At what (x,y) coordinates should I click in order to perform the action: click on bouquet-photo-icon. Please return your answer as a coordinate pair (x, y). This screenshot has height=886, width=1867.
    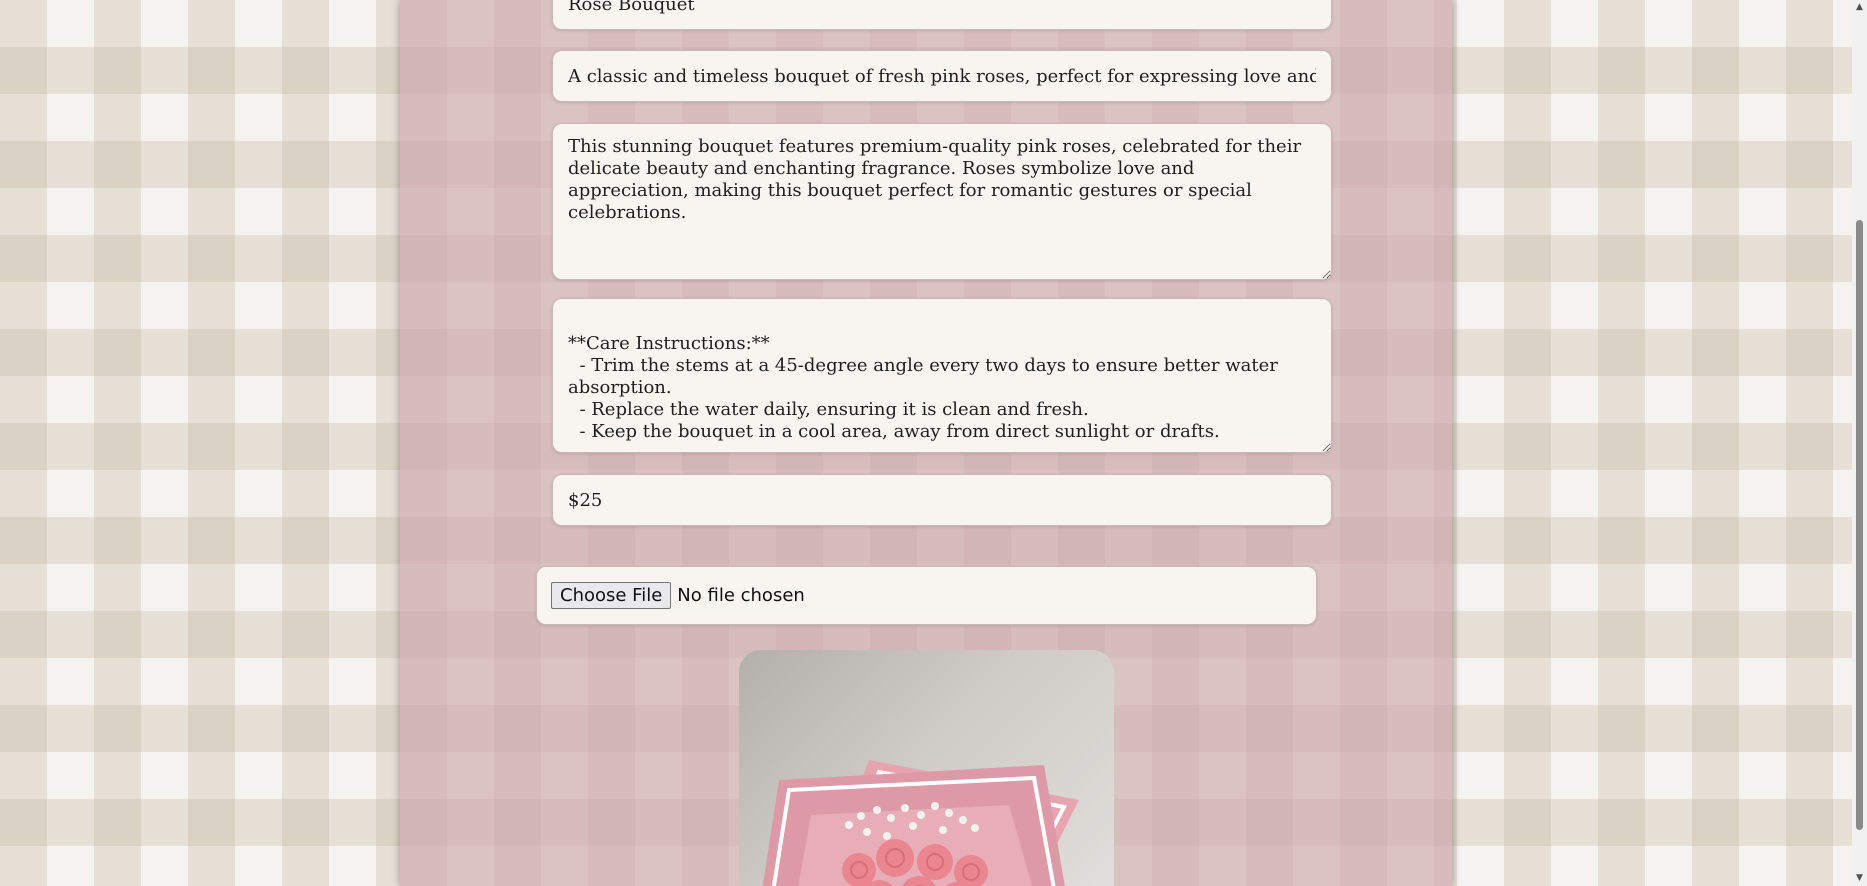
    Looking at the image, I should click on (920, 823).